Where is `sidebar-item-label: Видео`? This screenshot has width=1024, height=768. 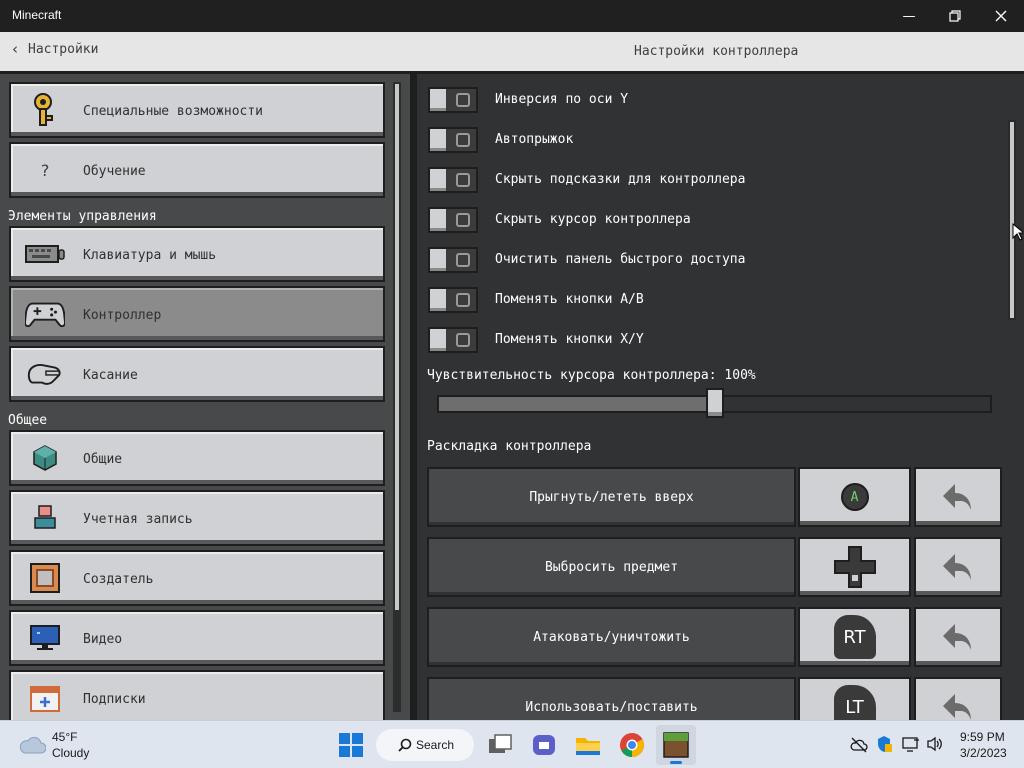 sidebar-item-label: Видео is located at coordinates (103, 639).